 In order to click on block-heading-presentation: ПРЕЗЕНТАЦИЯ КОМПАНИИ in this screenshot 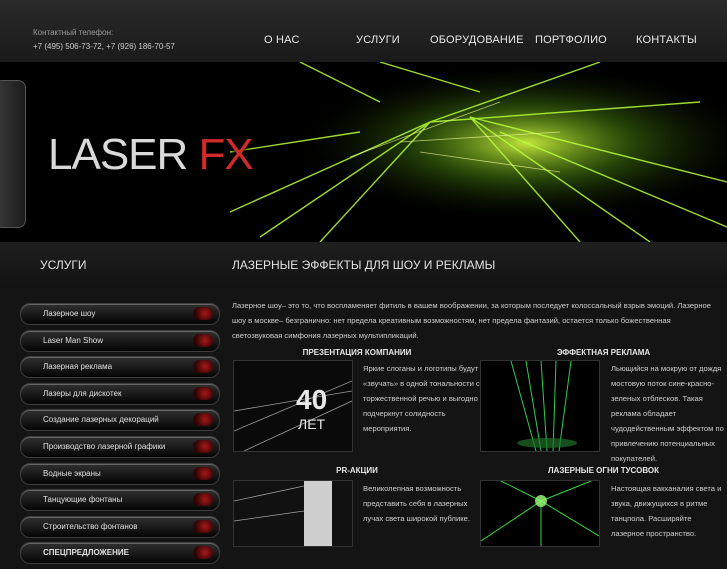, I will do `click(357, 352)`.